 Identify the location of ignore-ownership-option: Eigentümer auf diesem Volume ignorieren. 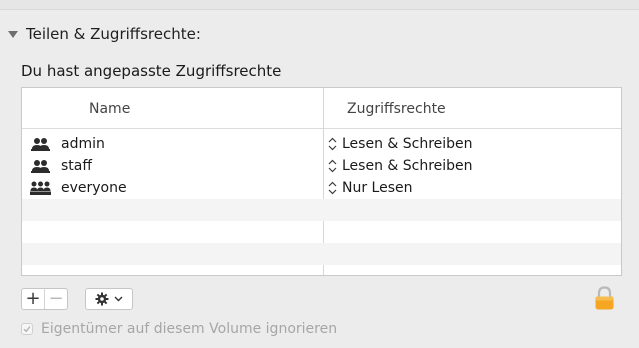
(179, 329).